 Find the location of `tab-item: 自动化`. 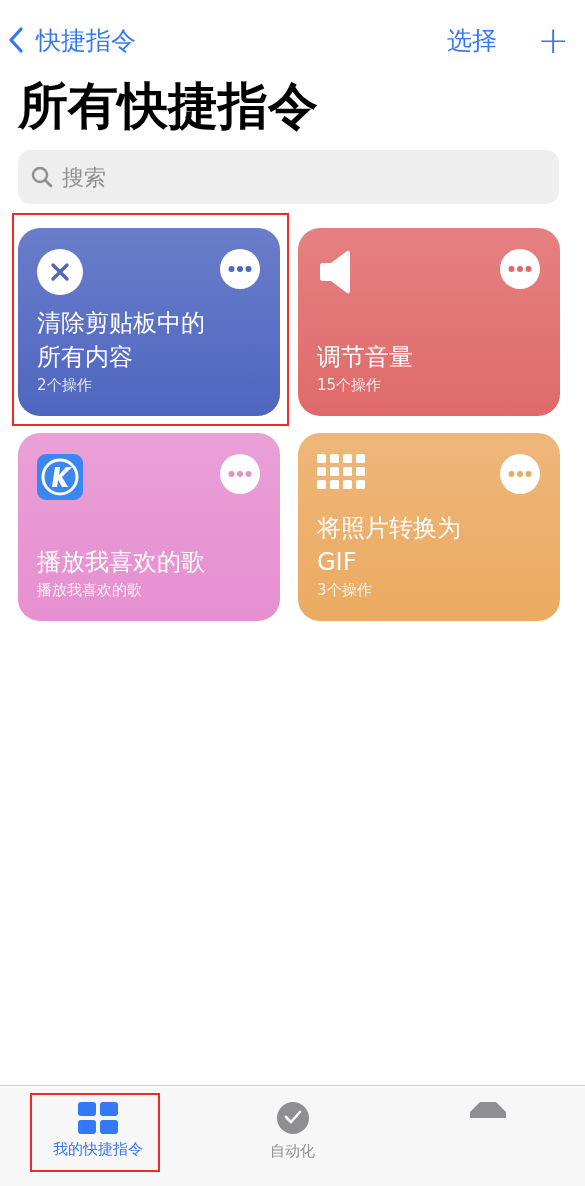

tab-item: 自动化 is located at coordinates (292, 1131).